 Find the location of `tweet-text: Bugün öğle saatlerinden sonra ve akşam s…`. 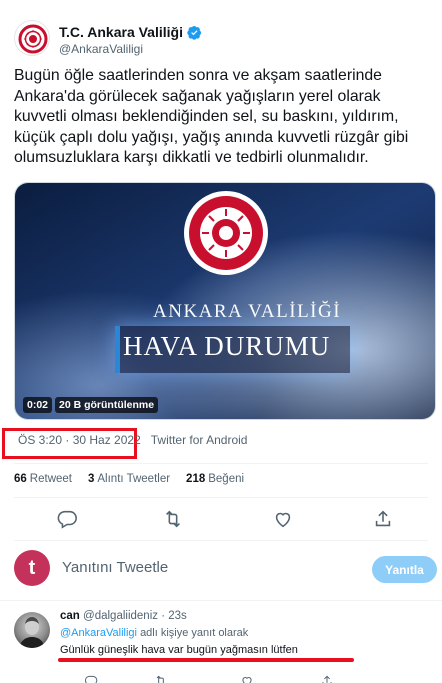

tweet-text: Bugün öğle saatlerinden sonra ve akşam s… is located at coordinates (211, 117).